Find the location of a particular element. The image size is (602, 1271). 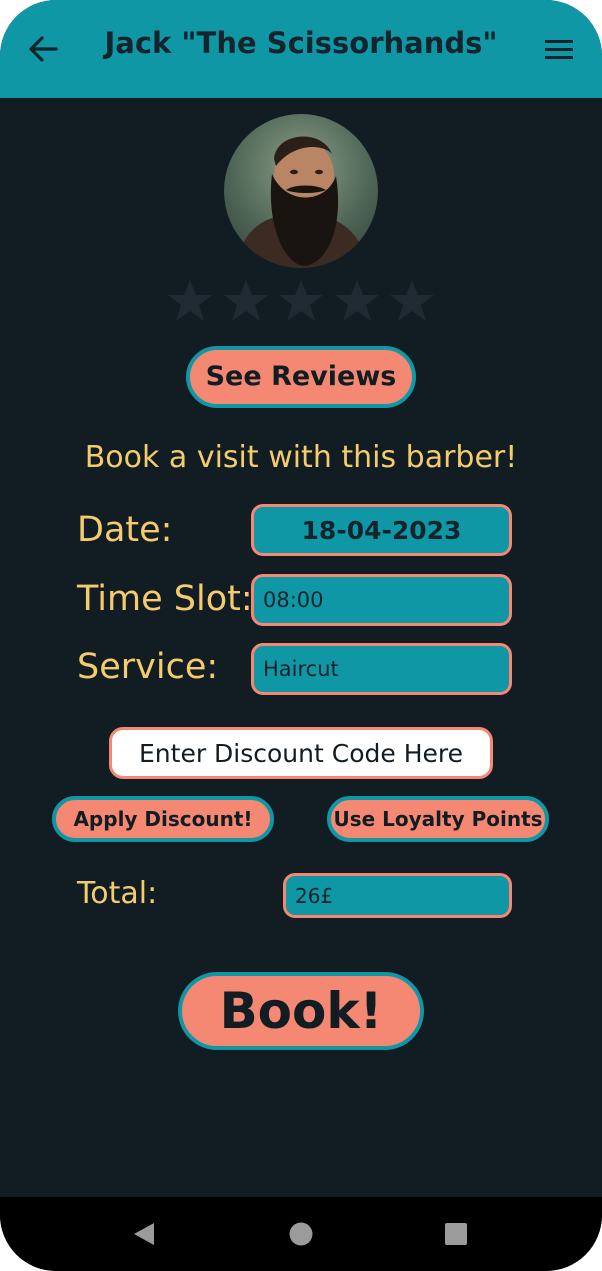

rating-stars is located at coordinates (301, 302).